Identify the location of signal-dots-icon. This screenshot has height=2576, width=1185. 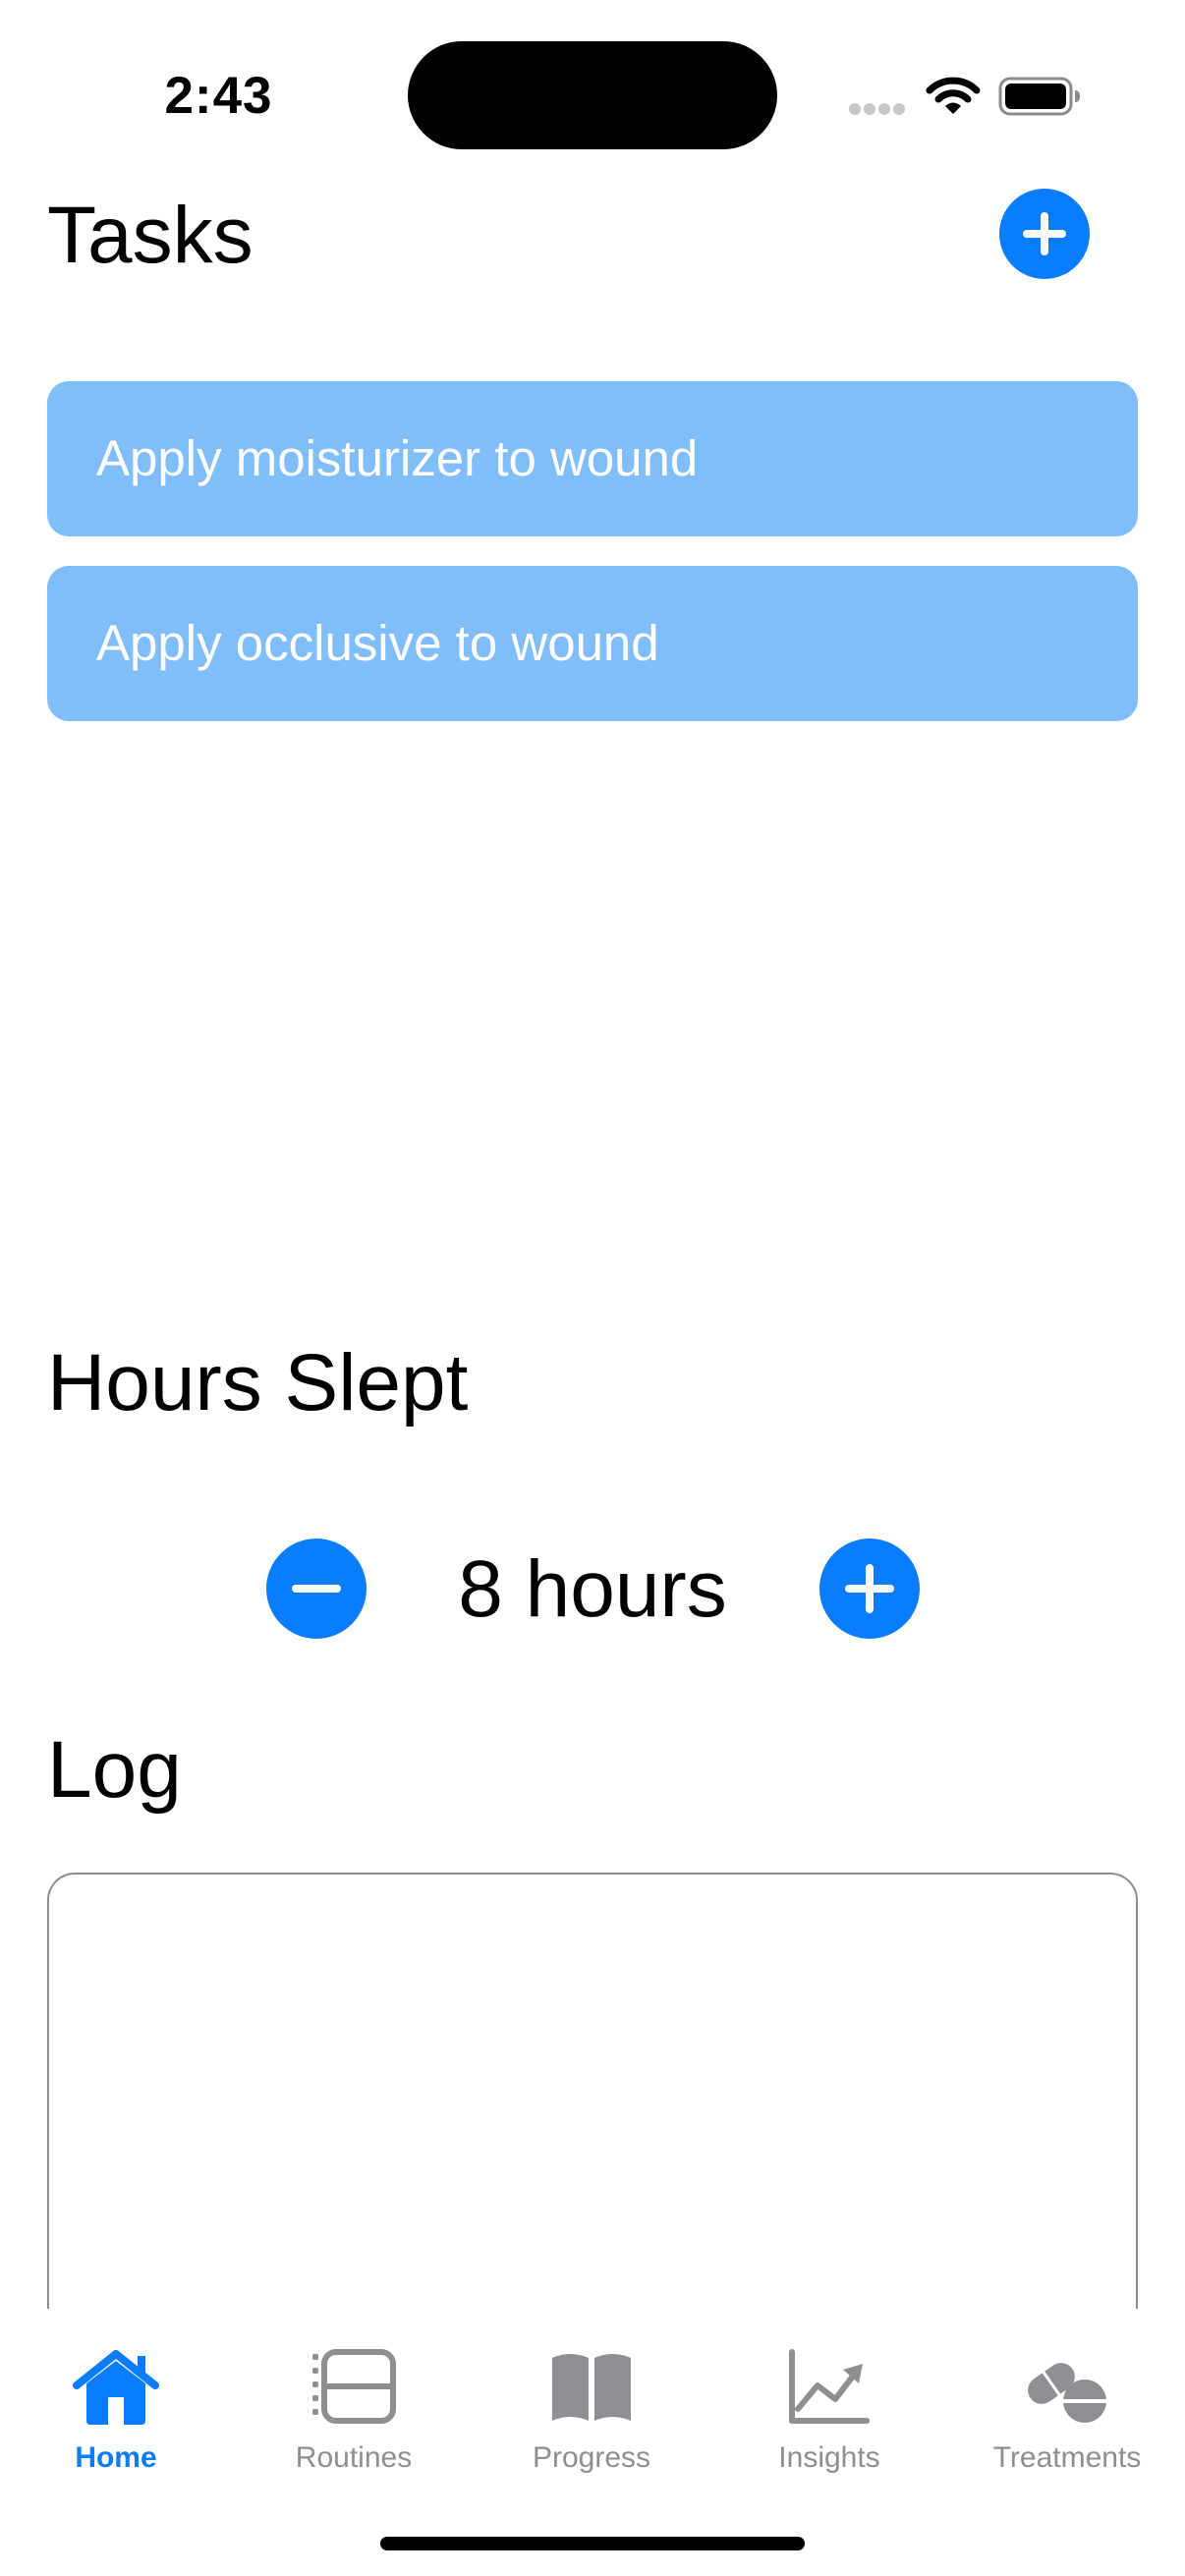
(877, 109).